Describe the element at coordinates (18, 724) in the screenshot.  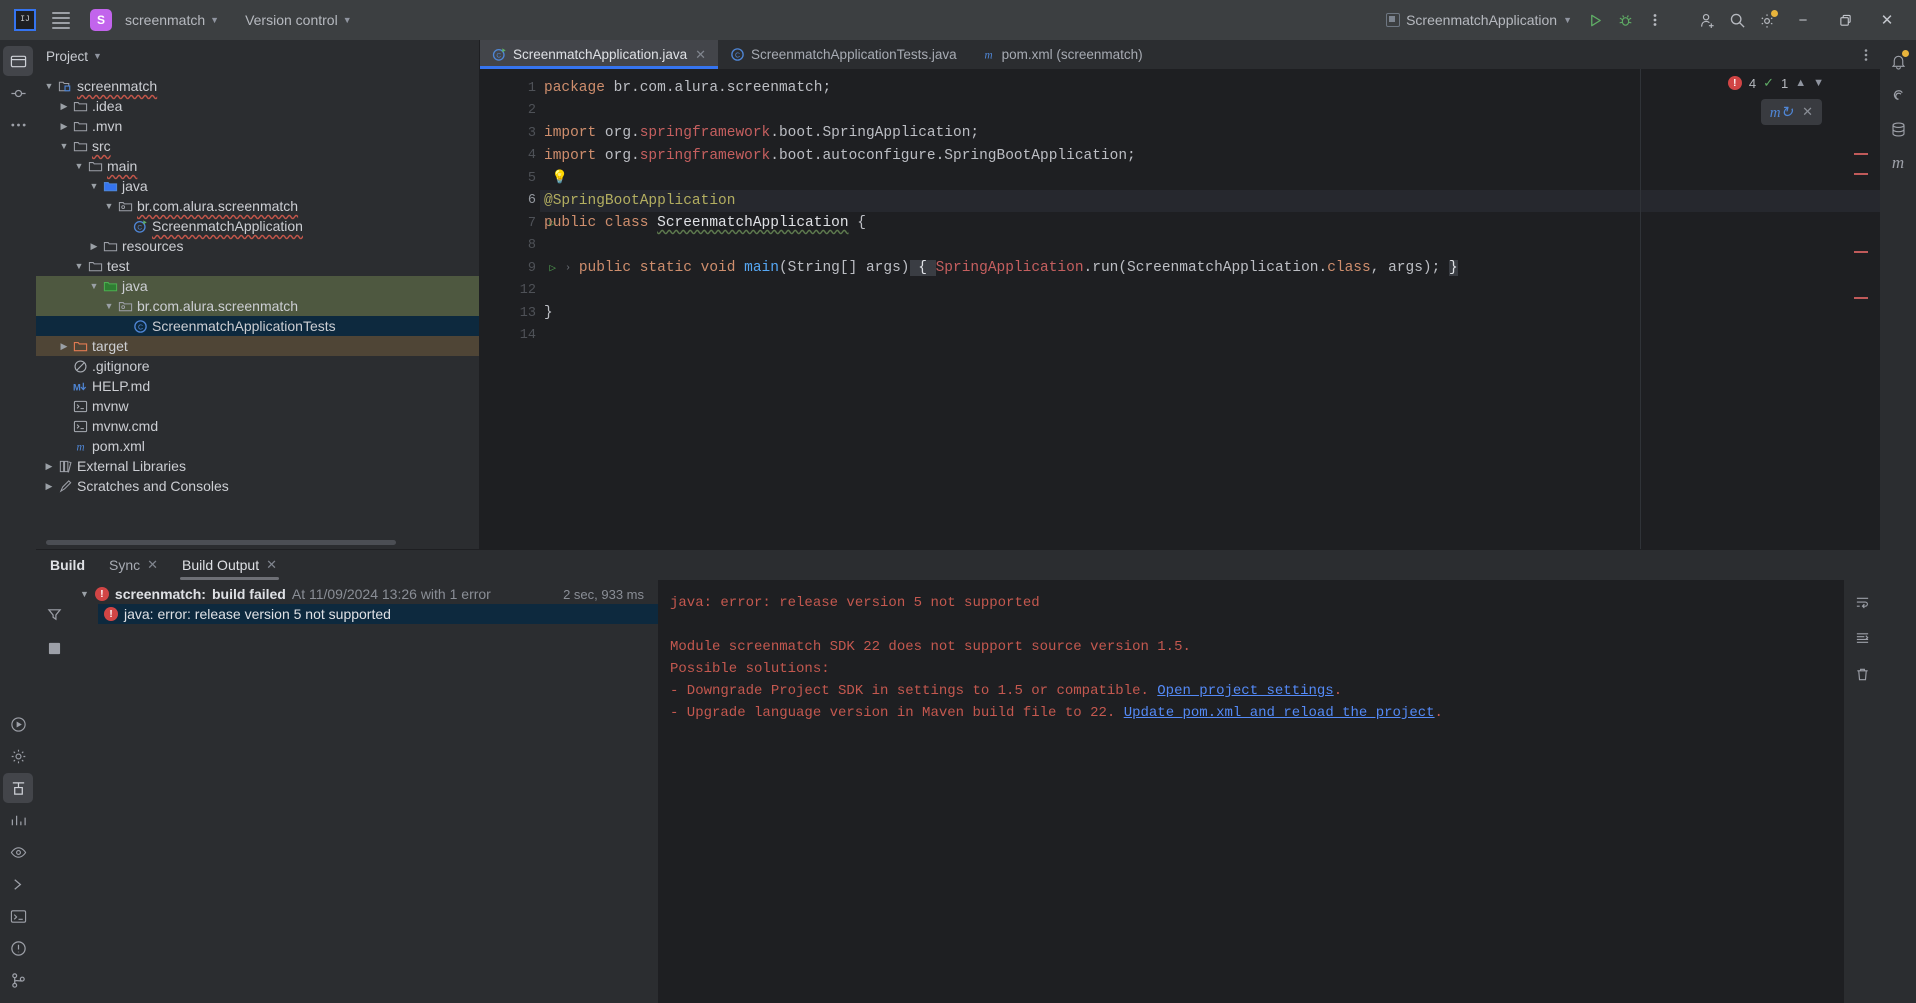
I see `run-tool-icon` at that location.